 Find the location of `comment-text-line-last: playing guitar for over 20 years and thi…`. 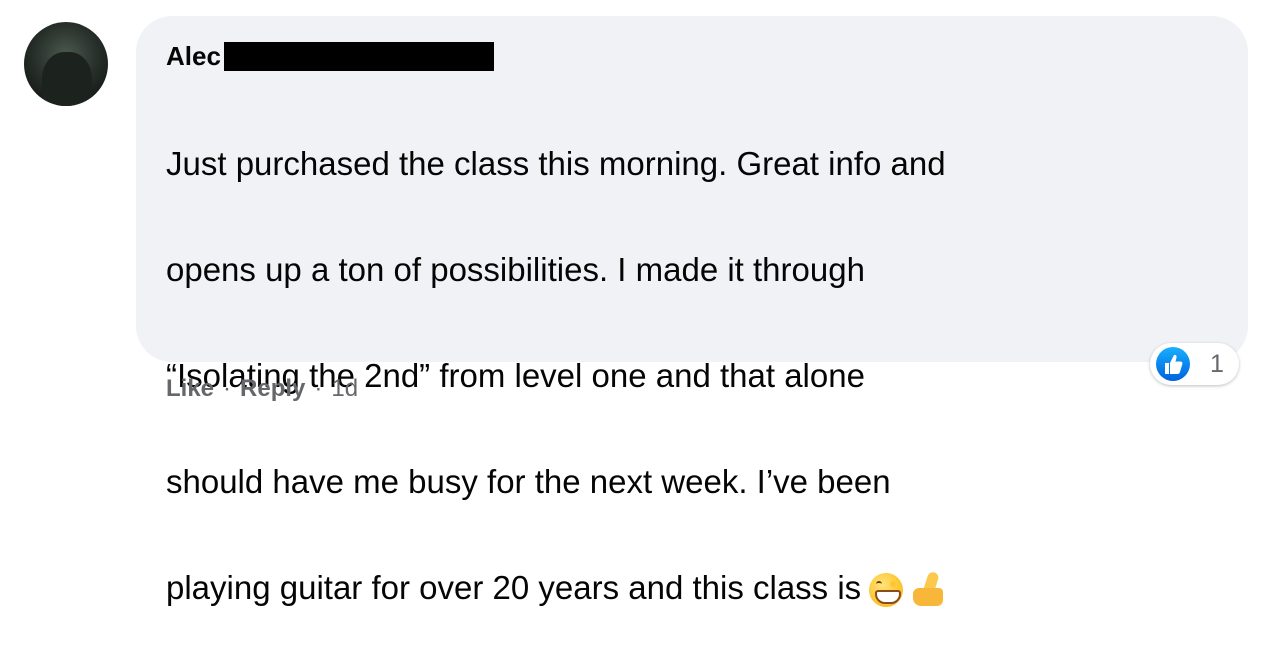

comment-text-line-last: playing guitar for over 20 years and thi… is located at coordinates (696, 587).